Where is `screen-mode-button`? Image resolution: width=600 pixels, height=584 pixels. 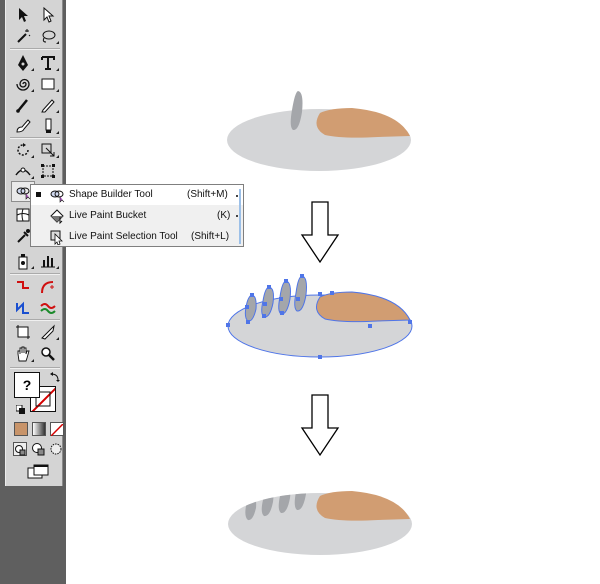
screen-mode-button is located at coordinates (38, 472).